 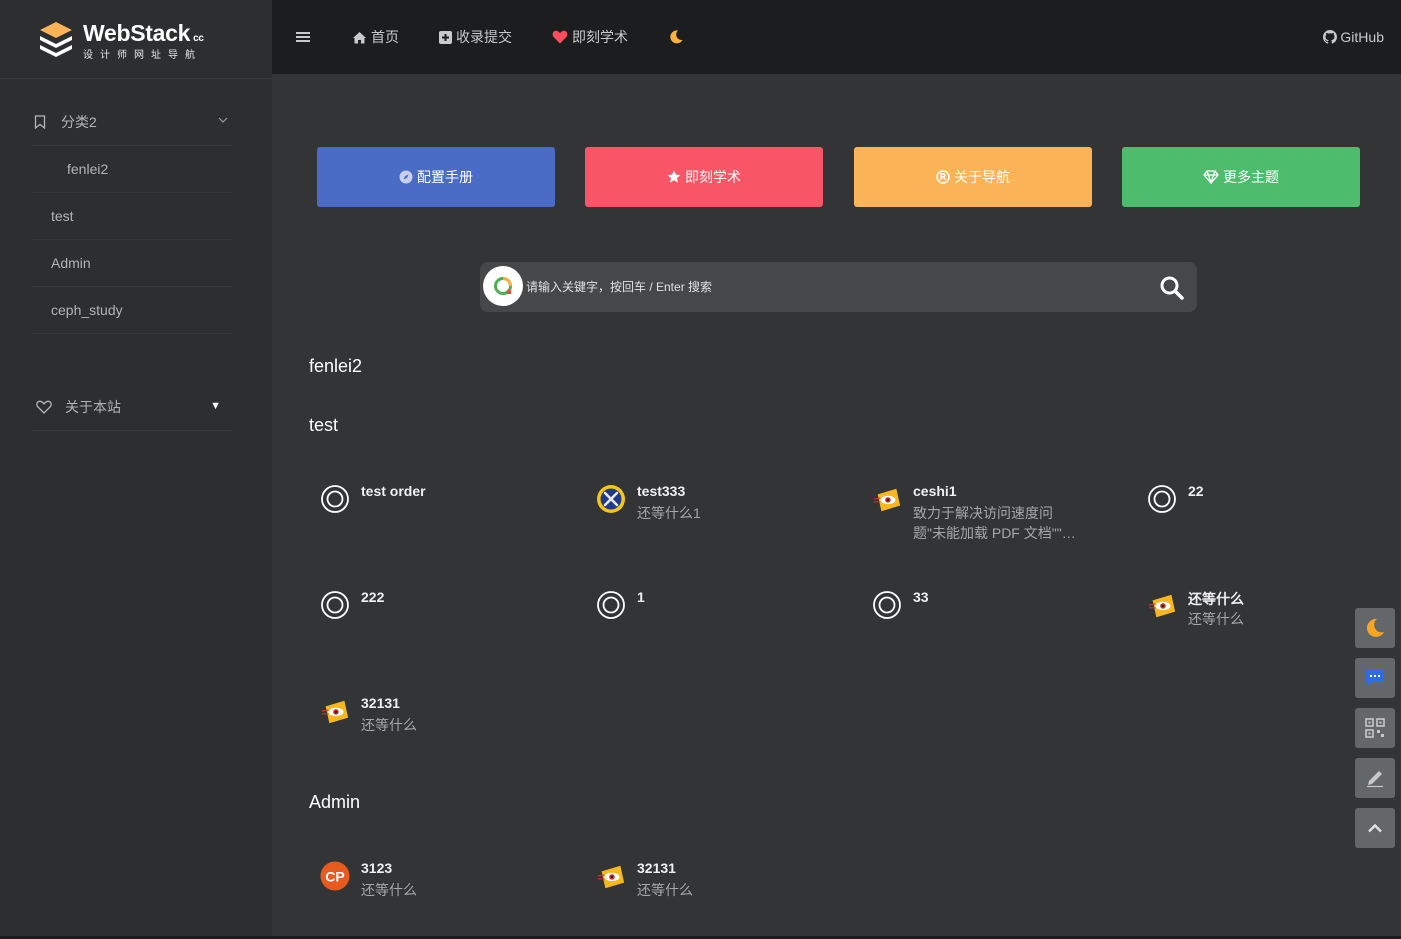 What do you see at coordinates (600, 37) in the screenshot?
I see `nav-academic-label: 即刻学术` at bounding box center [600, 37].